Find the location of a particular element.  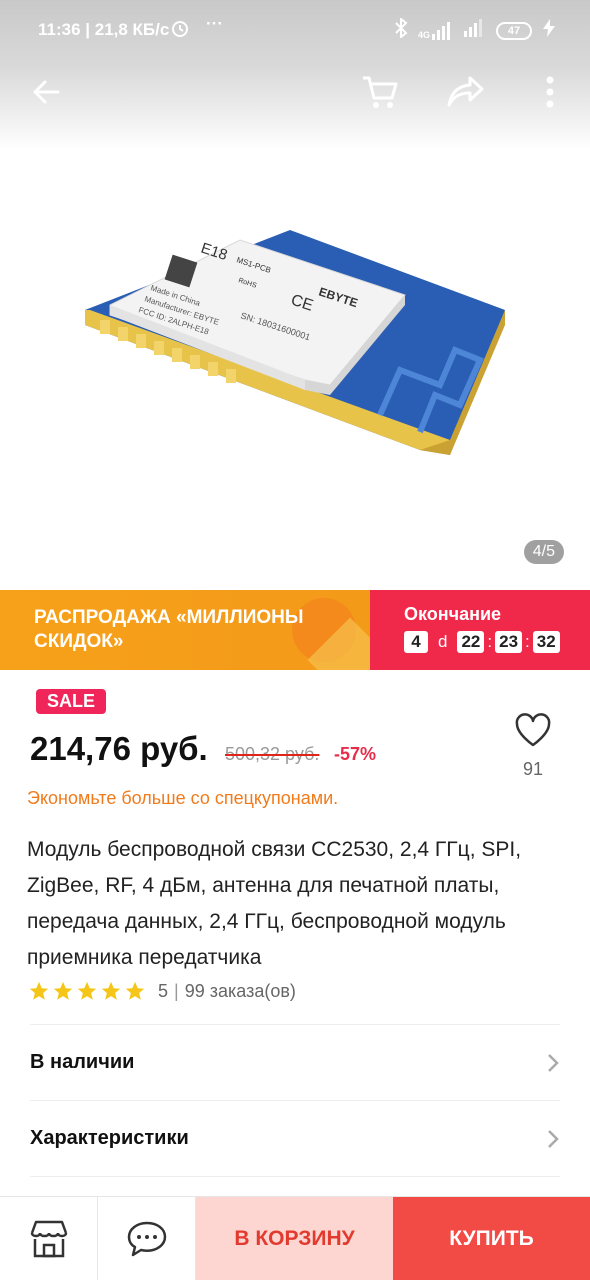

network-type: 4G is located at coordinates (423, 34).